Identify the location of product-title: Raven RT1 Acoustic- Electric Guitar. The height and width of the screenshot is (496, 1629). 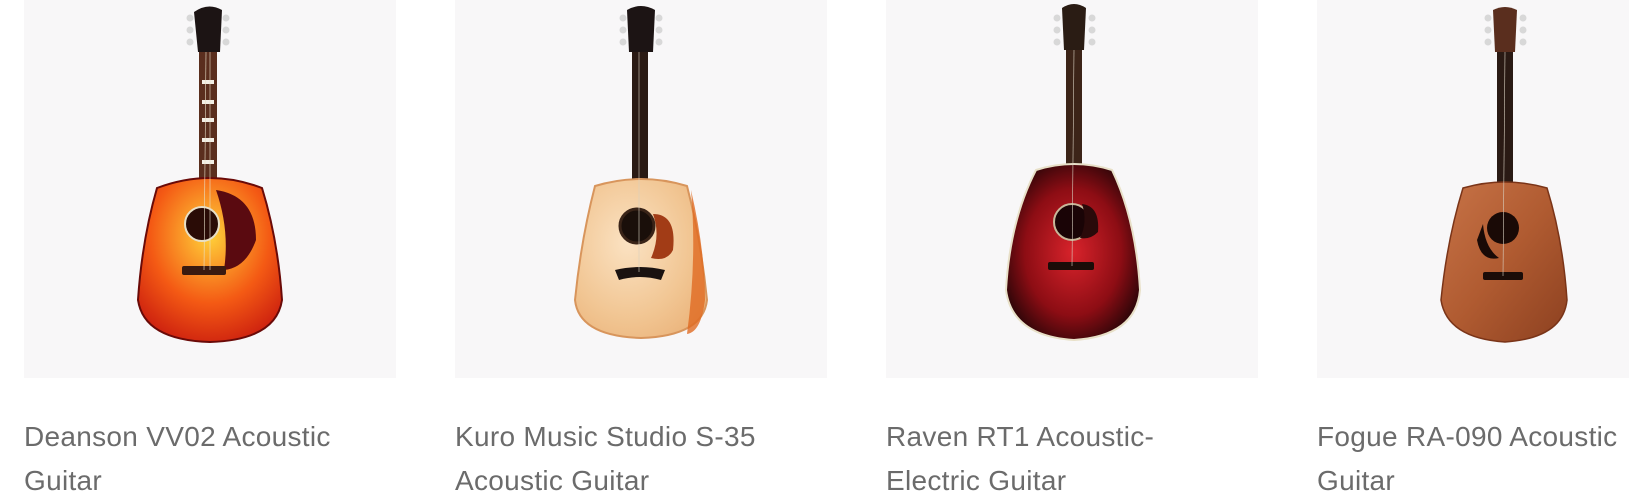
(1066, 455).